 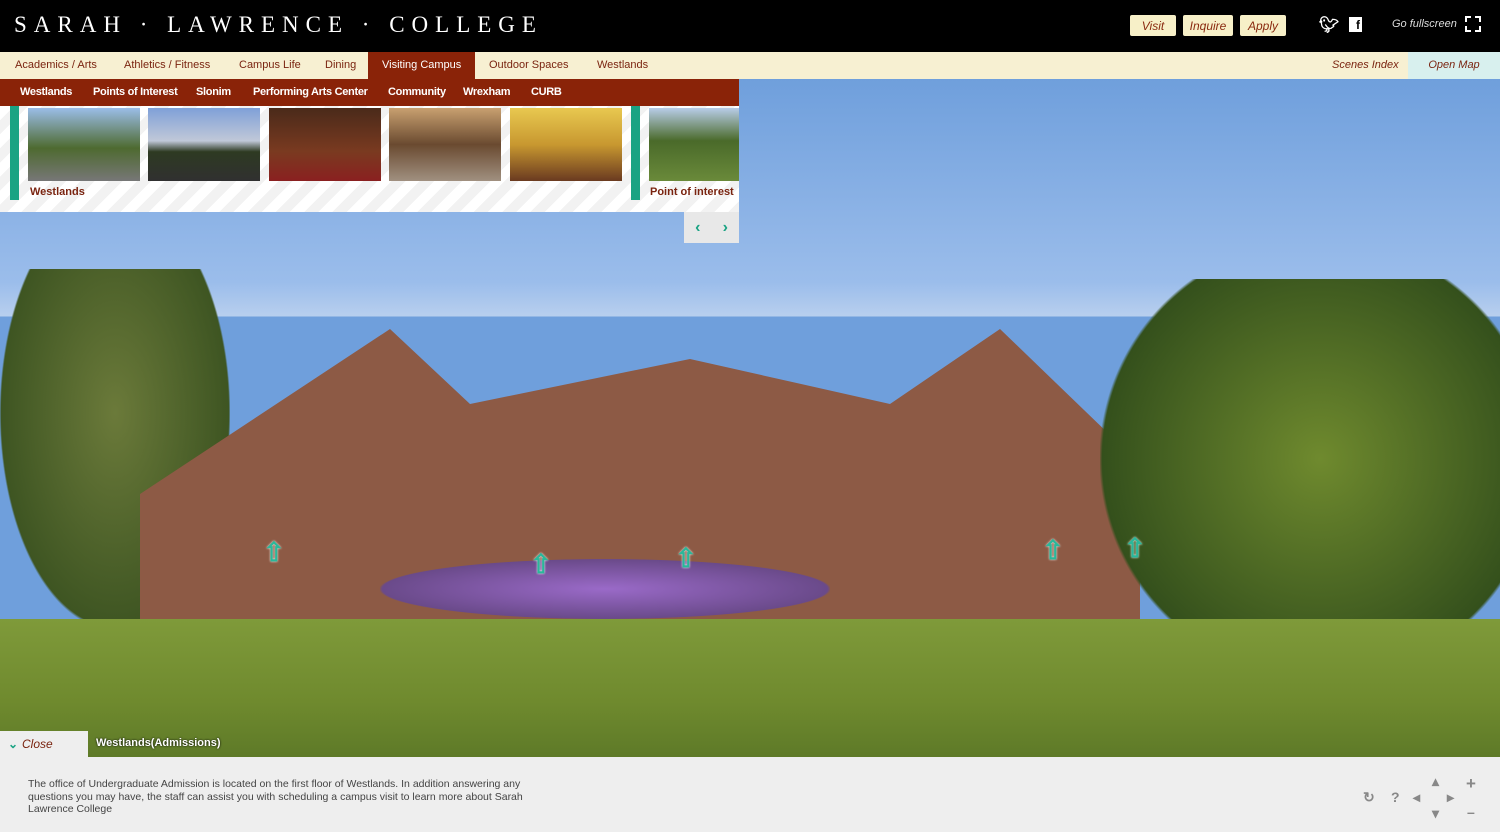 I want to click on open-map-button: Open Map, so click(x=1454, y=65).